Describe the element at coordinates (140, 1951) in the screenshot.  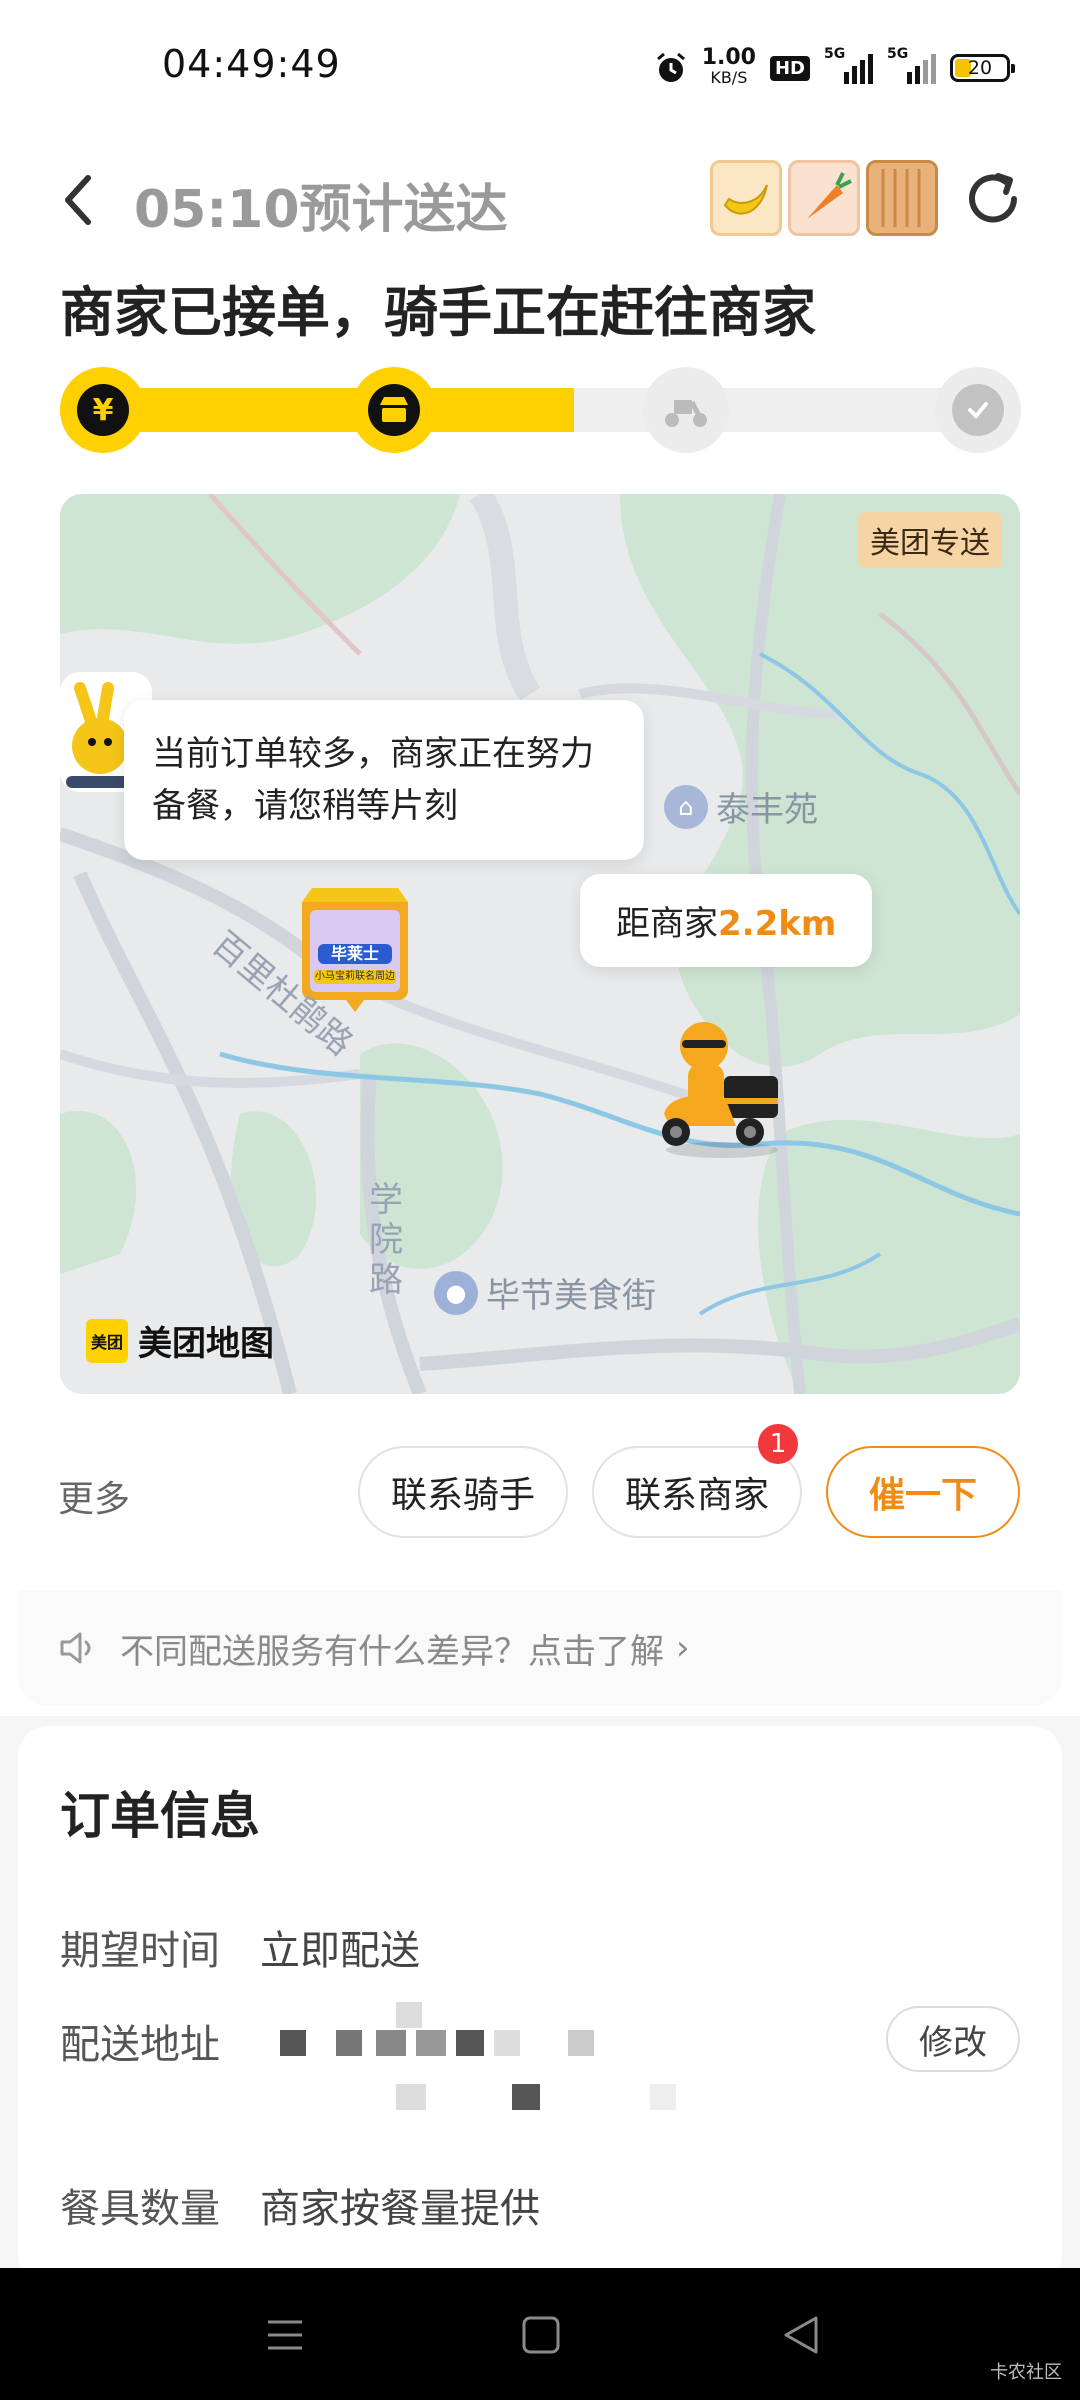
I see `expected-time-label: 期望时间` at that location.